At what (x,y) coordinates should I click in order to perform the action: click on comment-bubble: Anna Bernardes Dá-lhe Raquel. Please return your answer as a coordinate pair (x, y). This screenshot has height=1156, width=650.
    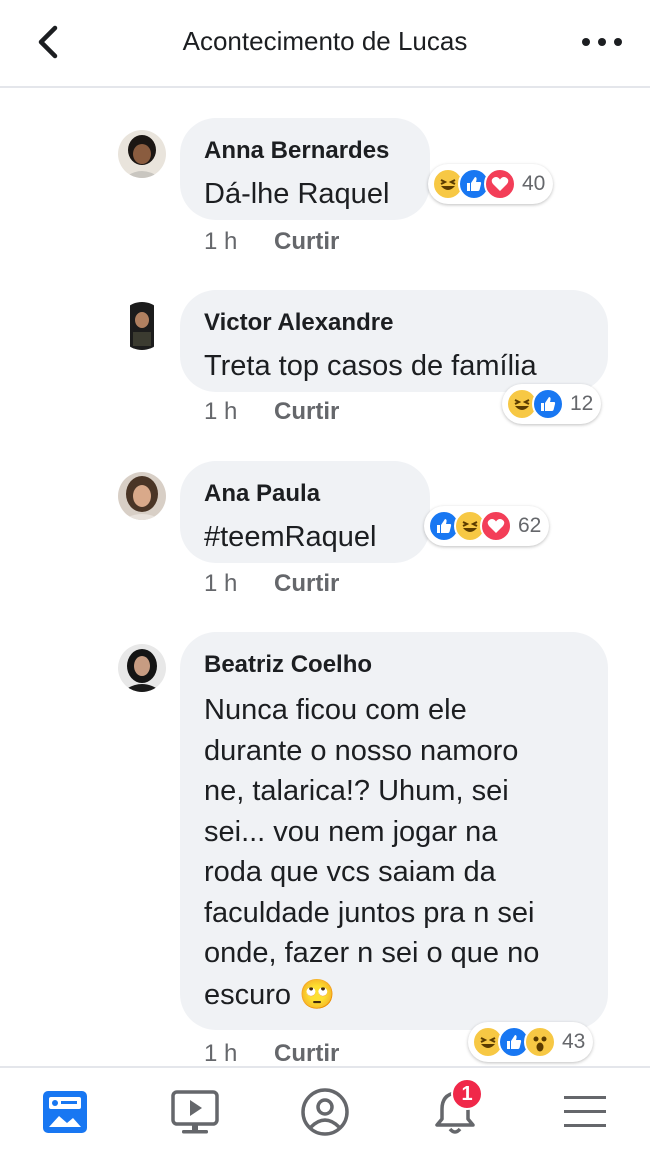
    Looking at the image, I should click on (305, 169).